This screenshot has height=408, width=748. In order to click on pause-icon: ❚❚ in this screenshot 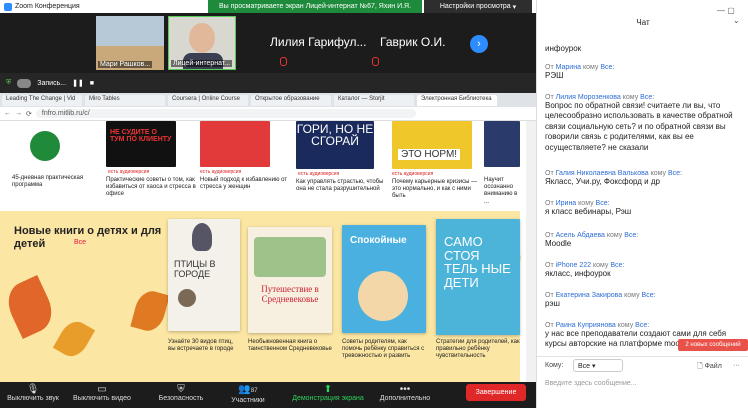, I will do `click(78, 83)`.